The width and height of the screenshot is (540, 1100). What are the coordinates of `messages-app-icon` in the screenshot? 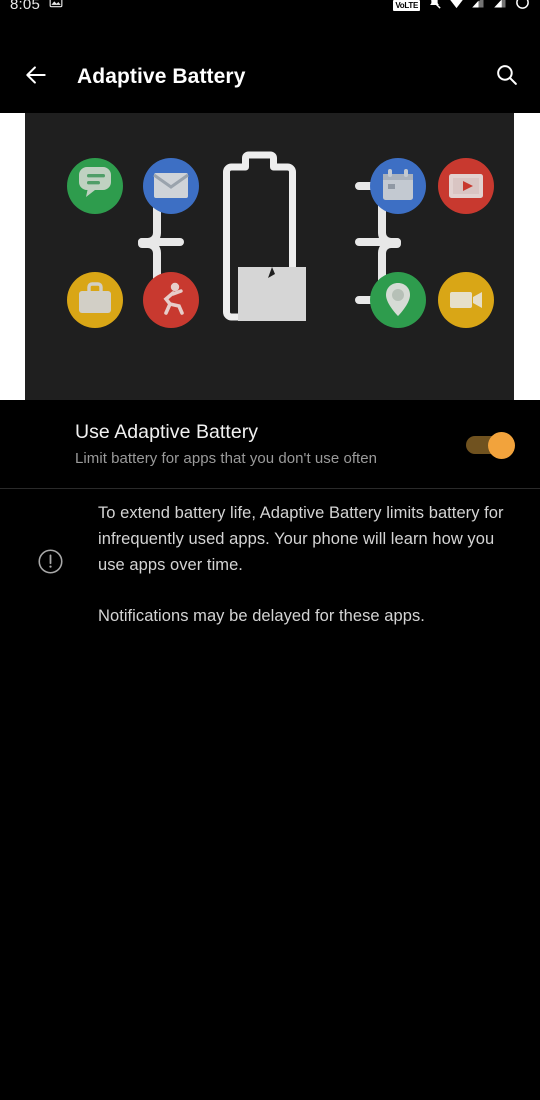 It's located at (95, 186).